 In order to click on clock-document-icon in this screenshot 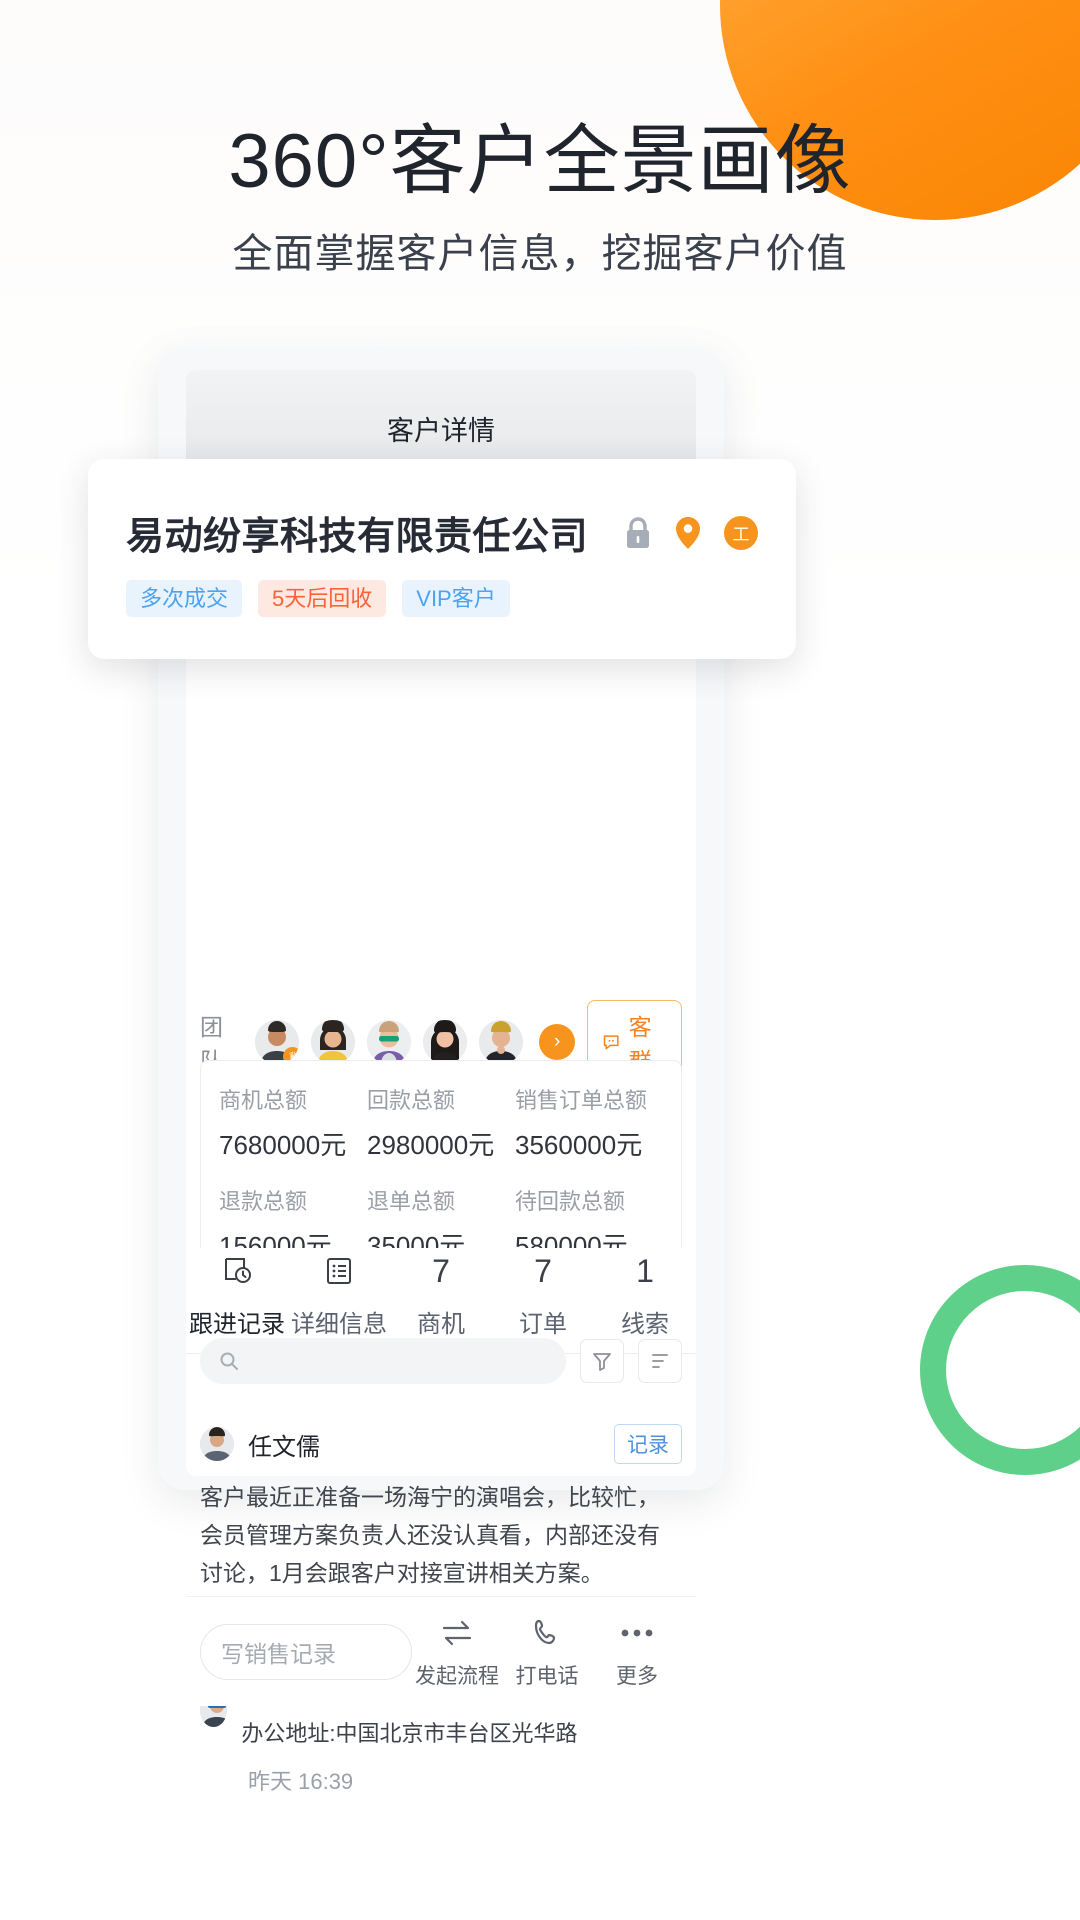, I will do `click(238, 1270)`.